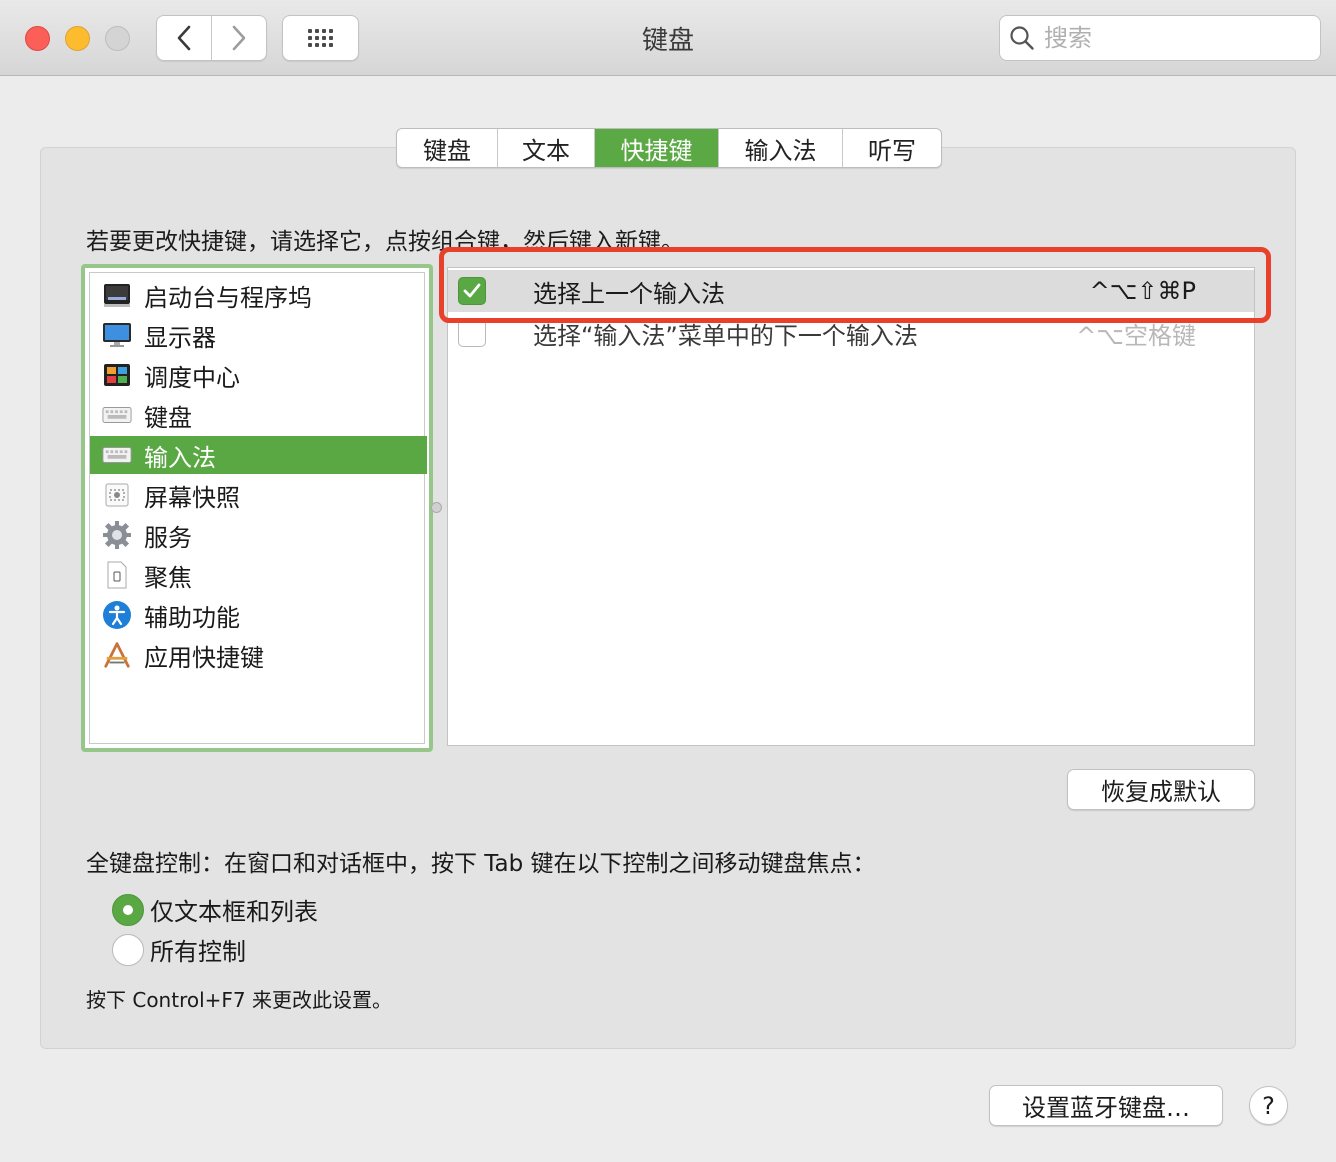 The width and height of the screenshot is (1336, 1162). What do you see at coordinates (258, 415) in the screenshot?
I see `sidebar-item-keyboard: 键盘` at bounding box center [258, 415].